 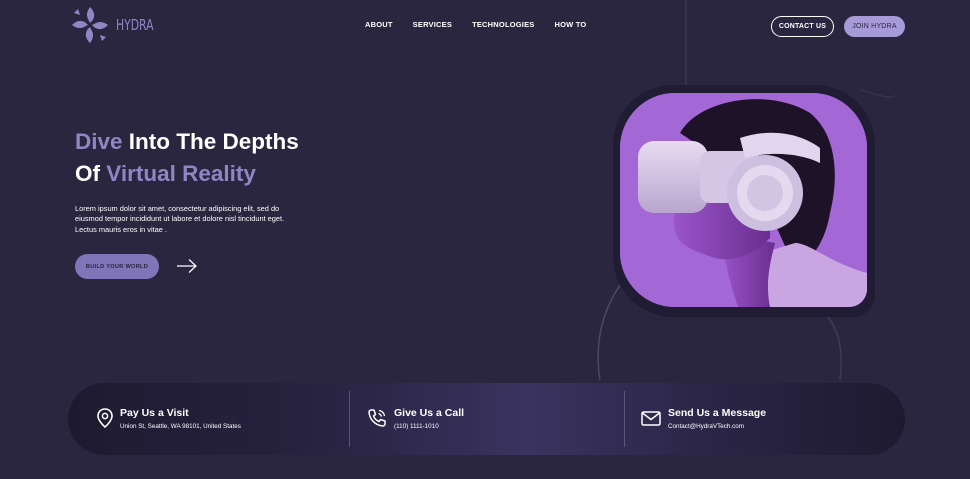 What do you see at coordinates (651, 418) in the screenshot?
I see `envelope-icon` at bounding box center [651, 418].